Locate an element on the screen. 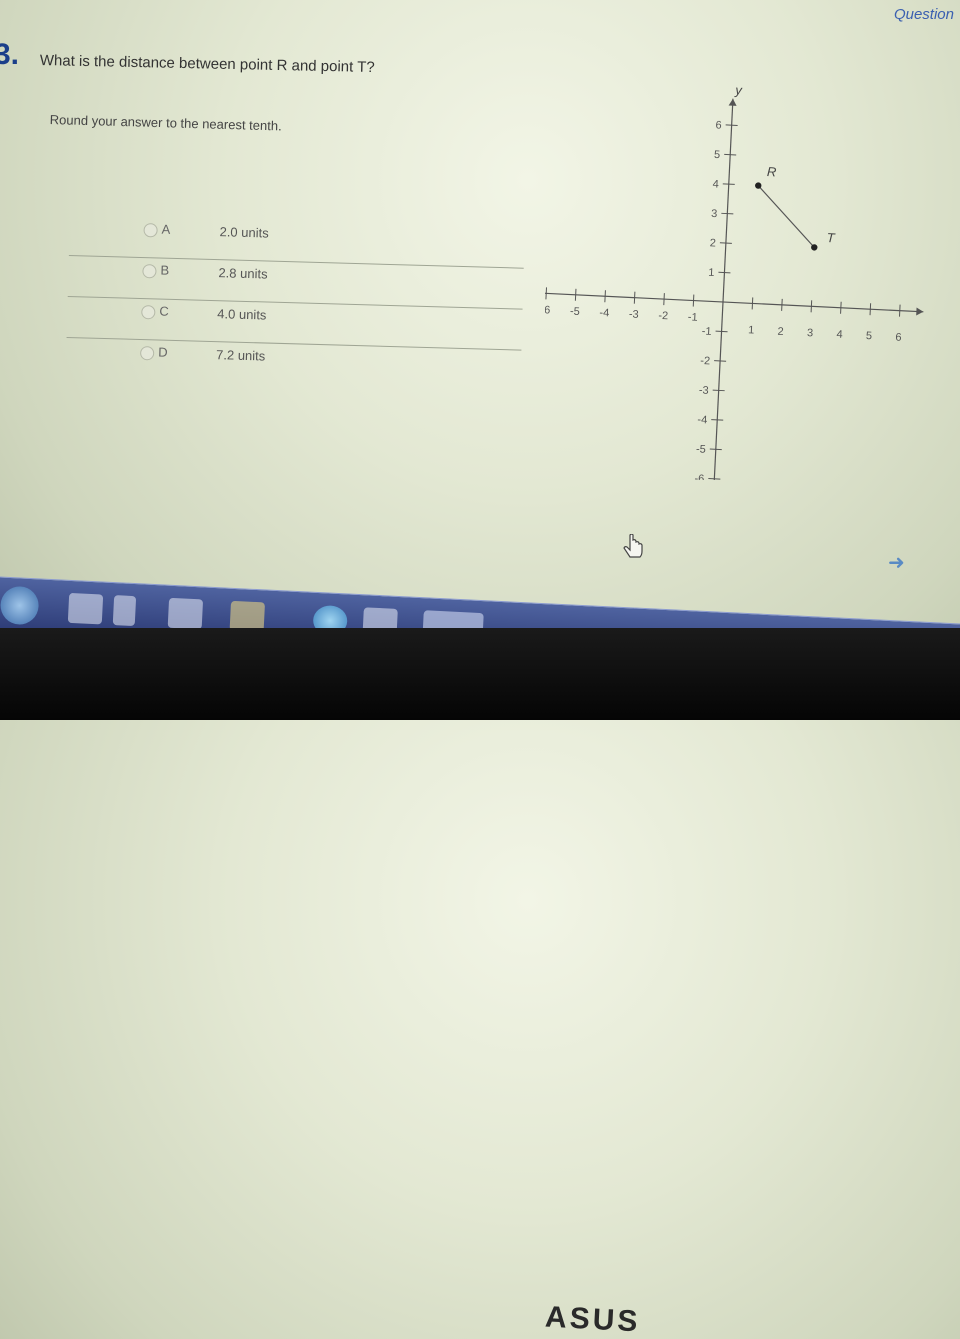  x-tick-label: -1 is located at coordinates (693, 317).